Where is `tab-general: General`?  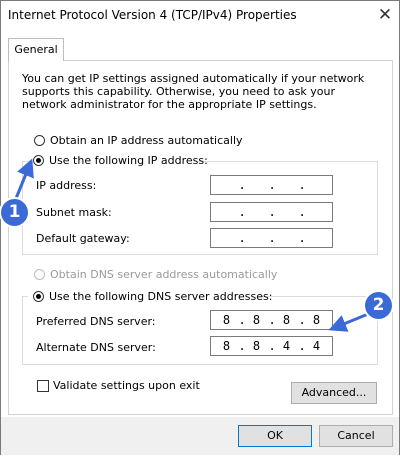
tab-general: General is located at coordinates (36, 49).